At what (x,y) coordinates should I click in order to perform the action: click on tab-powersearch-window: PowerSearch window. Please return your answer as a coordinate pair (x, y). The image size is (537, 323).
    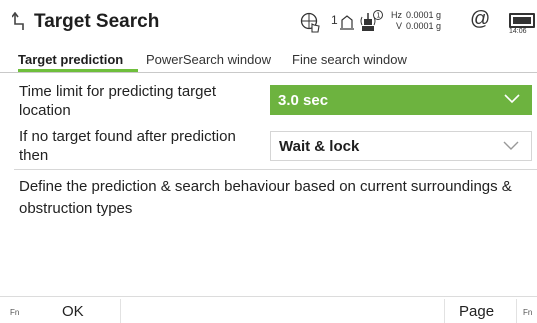
    Looking at the image, I should click on (208, 59).